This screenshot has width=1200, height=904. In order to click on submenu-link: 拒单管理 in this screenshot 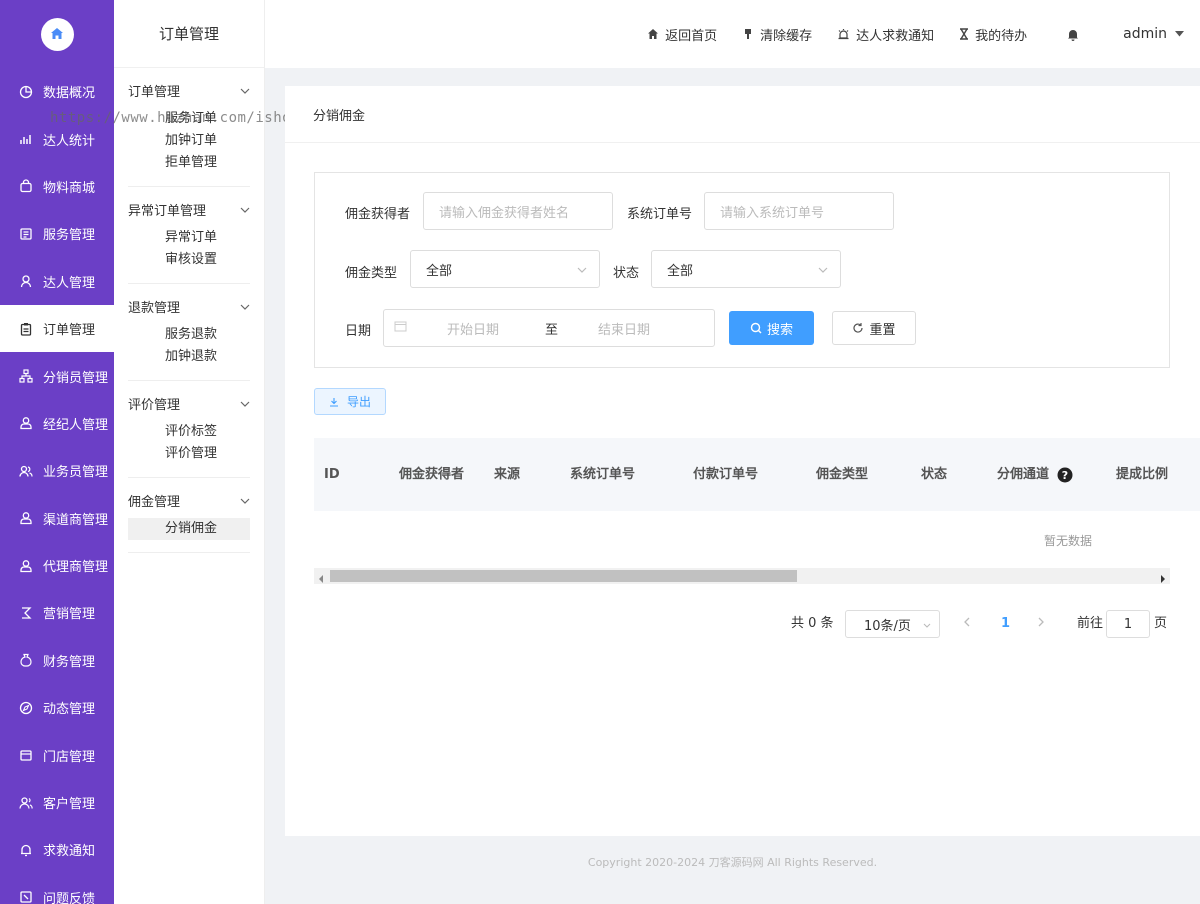, I will do `click(189, 163)`.